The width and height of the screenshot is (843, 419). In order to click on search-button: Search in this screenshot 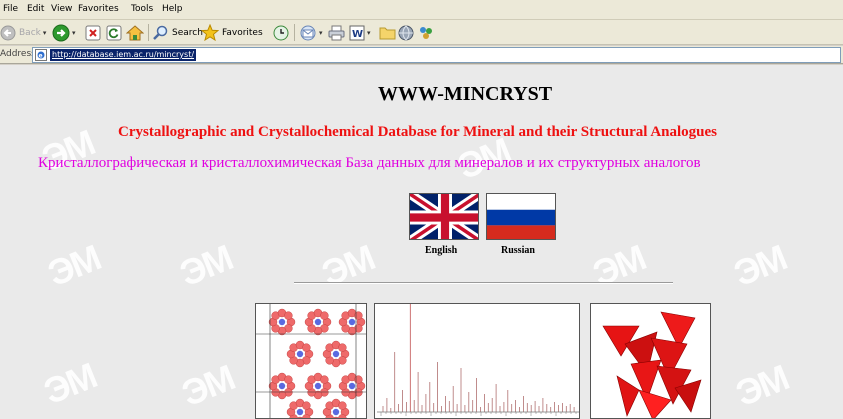, I will do `click(178, 32)`.